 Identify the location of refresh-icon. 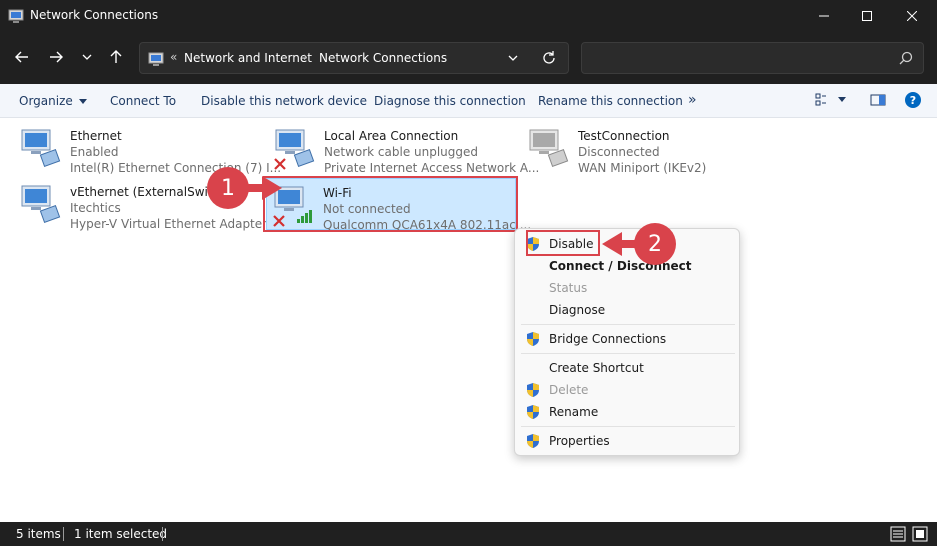
(549, 58).